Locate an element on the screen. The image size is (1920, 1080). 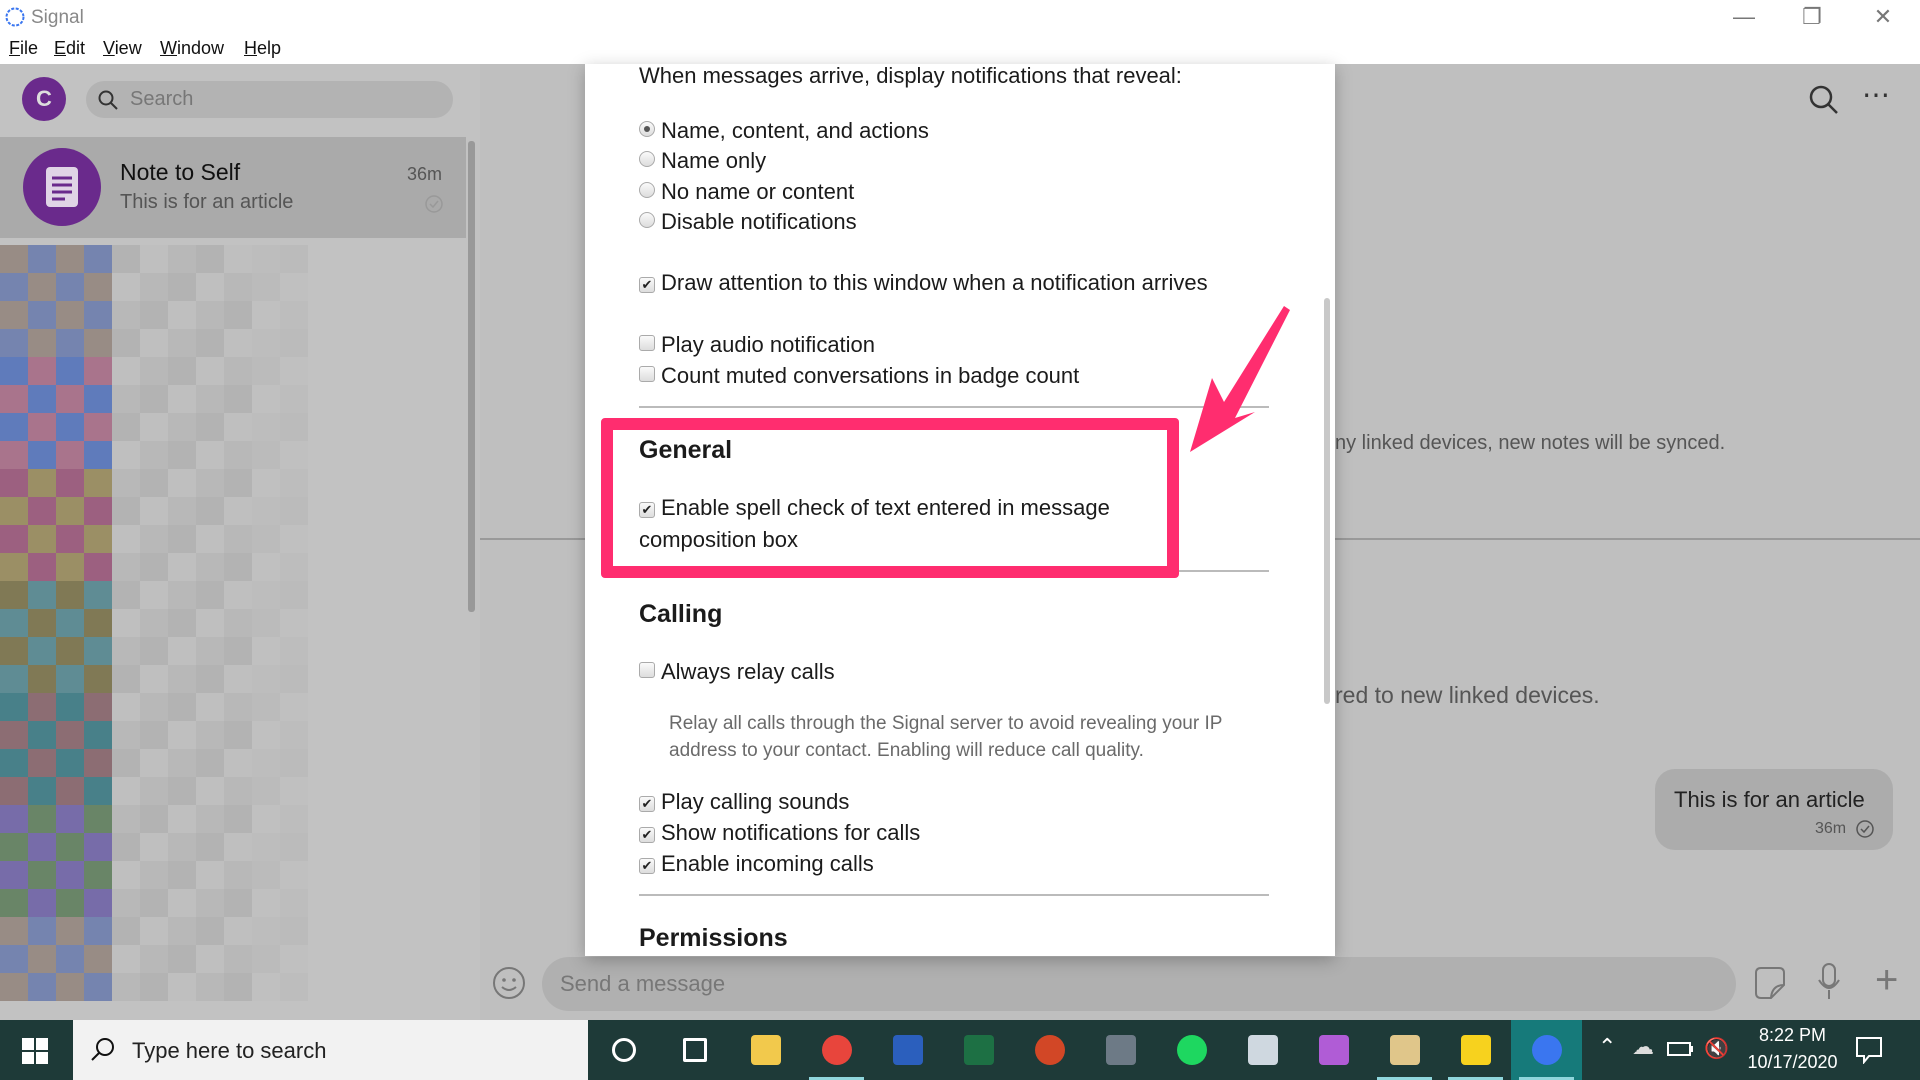
user-avatar: C is located at coordinates (44, 99).